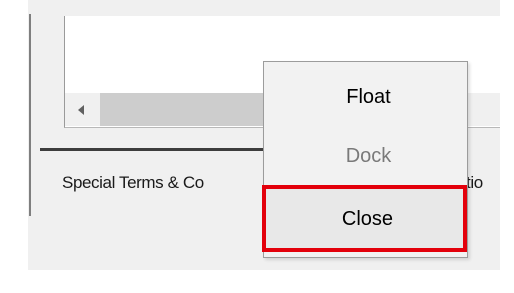  I want to click on menu-item-dock: Dock, so click(365, 156).